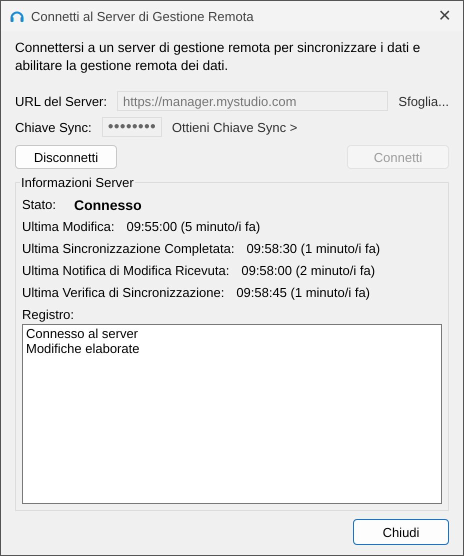  What do you see at coordinates (108, 205) in the screenshot?
I see `status-value: Connesso` at bounding box center [108, 205].